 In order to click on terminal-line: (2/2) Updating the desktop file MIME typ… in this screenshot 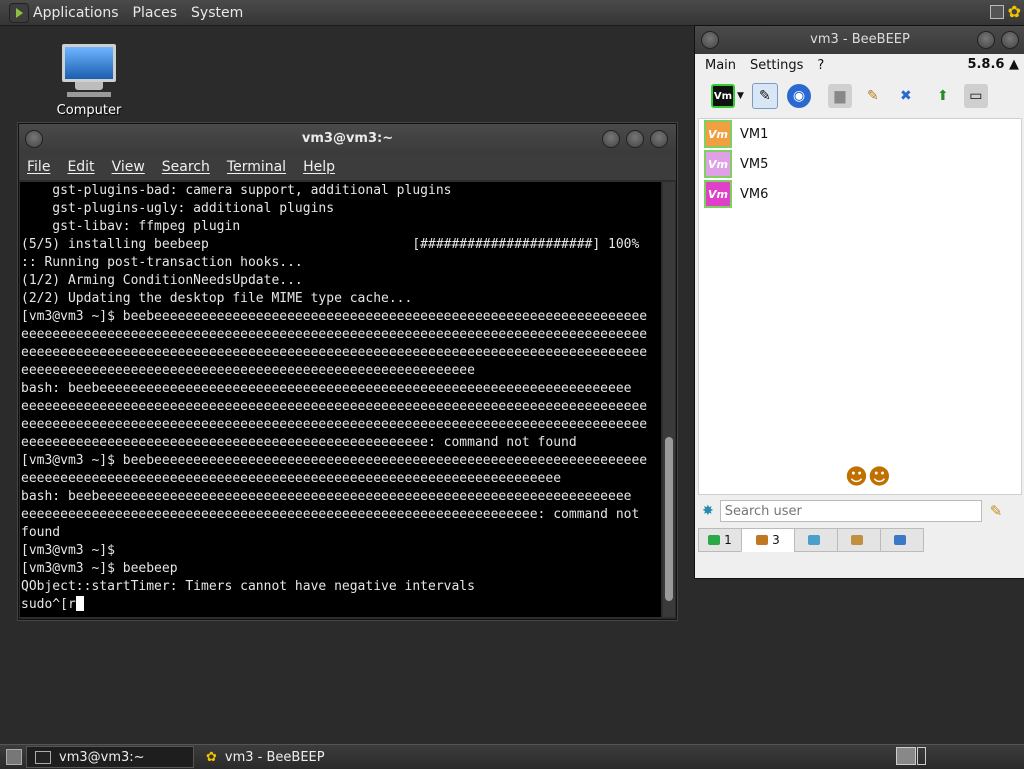, I will do `click(217, 298)`.